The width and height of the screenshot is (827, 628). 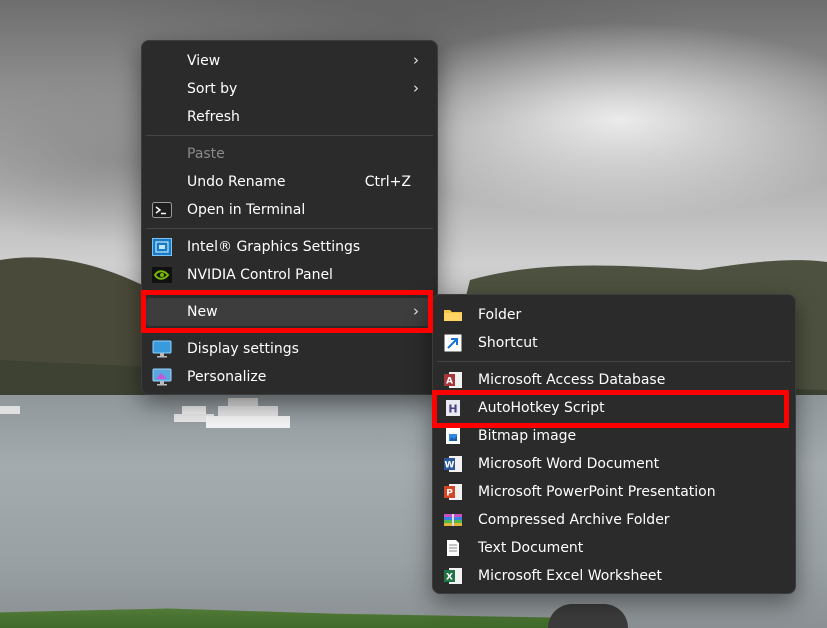 I want to click on menu-item-intel-graphics-settings: Intel® Graphics Settings, so click(x=289, y=247).